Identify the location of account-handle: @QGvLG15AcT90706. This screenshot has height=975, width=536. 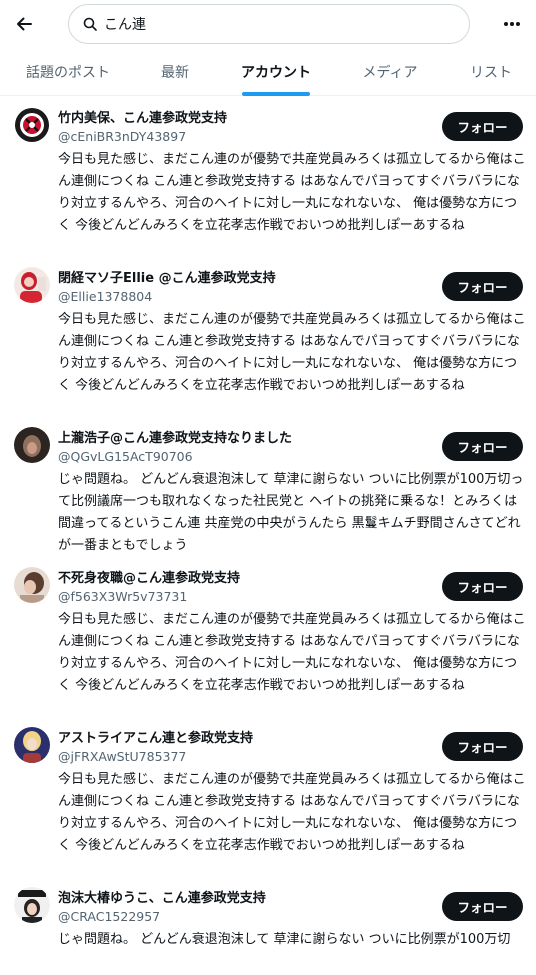
(125, 456).